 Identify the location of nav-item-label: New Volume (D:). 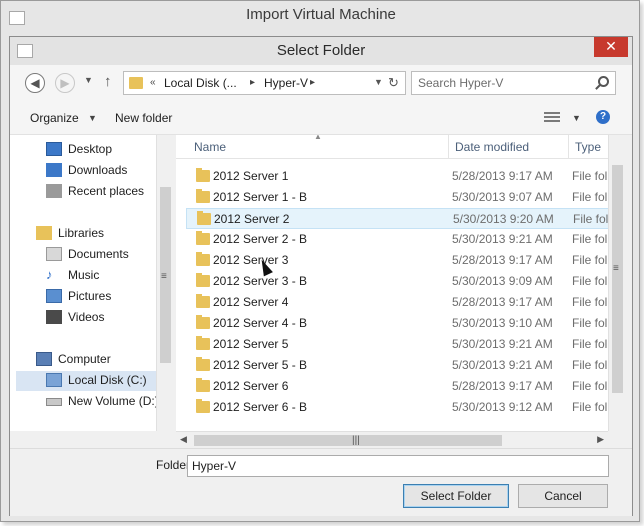
(113, 401).